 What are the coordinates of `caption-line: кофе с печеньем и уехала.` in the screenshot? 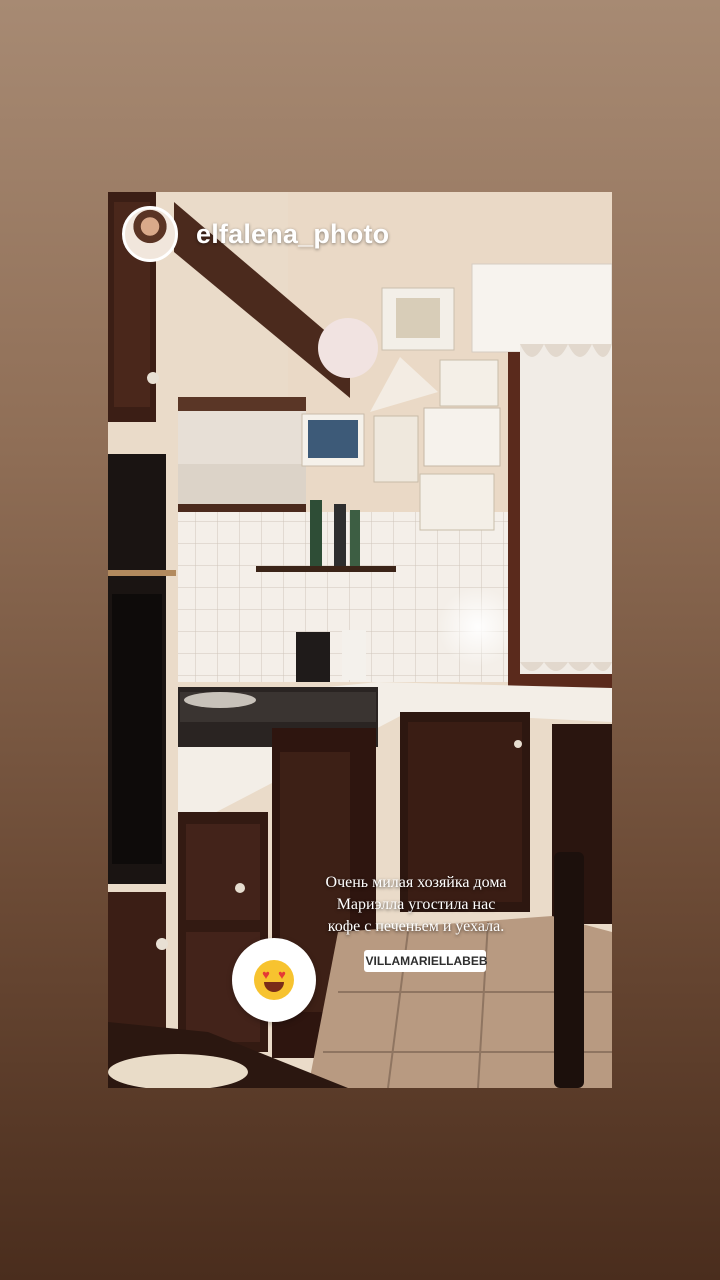 It's located at (416, 926).